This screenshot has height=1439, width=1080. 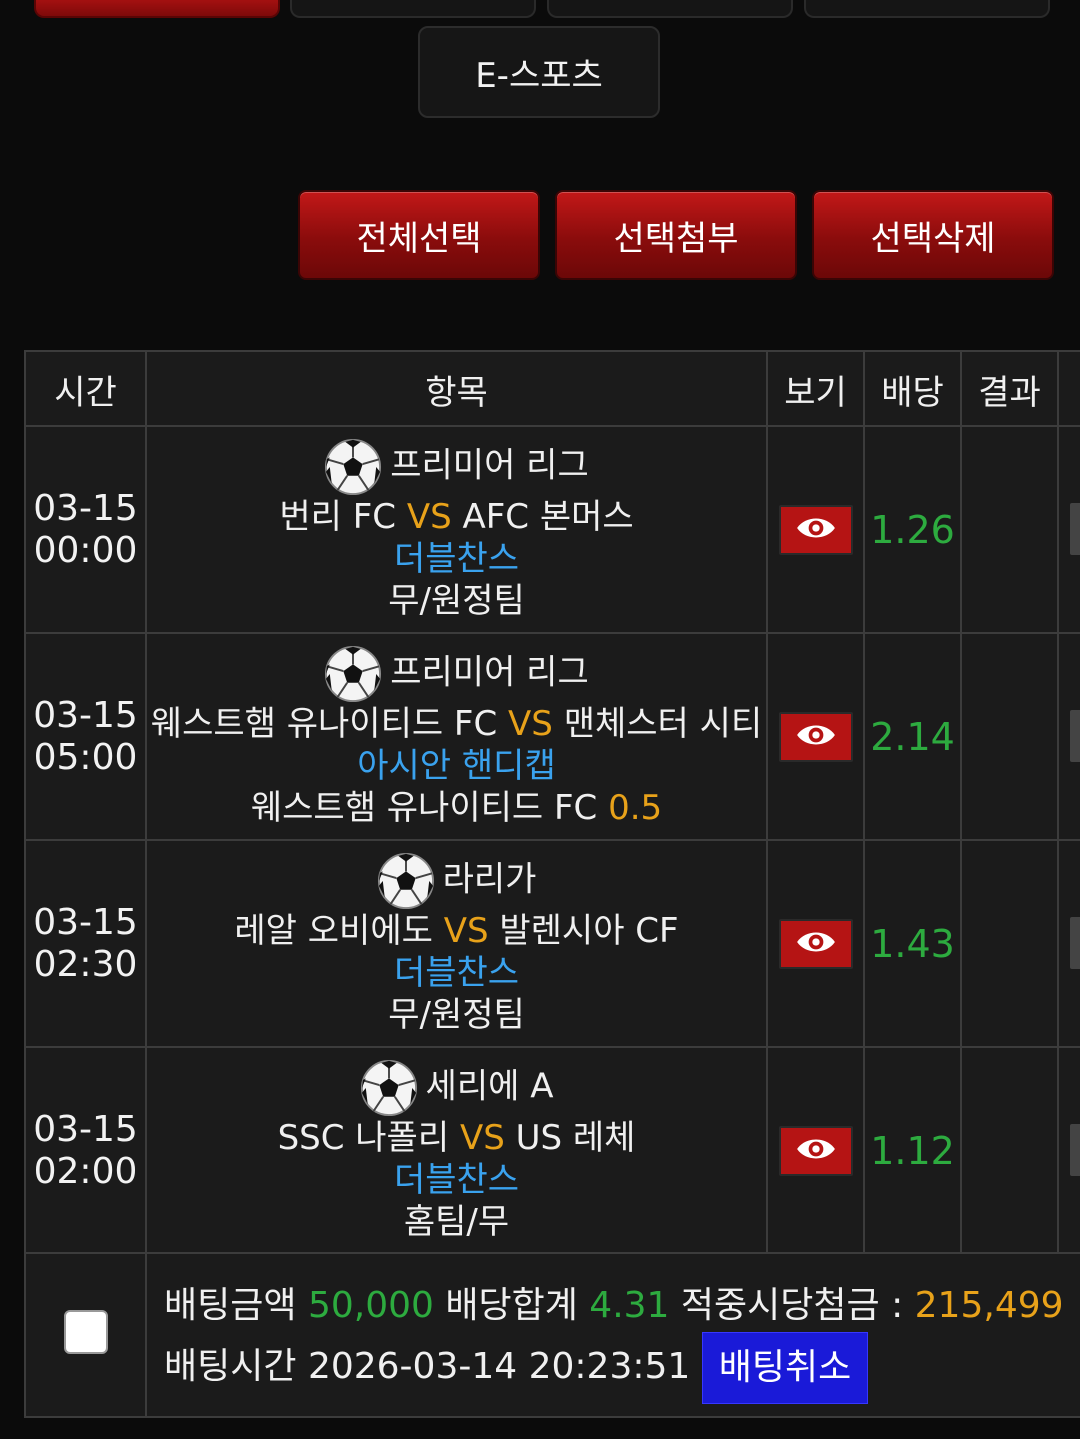 What do you see at coordinates (456, 517) in the screenshot?
I see `match-line: 번리 FC VS AFC 본머스` at bounding box center [456, 517].